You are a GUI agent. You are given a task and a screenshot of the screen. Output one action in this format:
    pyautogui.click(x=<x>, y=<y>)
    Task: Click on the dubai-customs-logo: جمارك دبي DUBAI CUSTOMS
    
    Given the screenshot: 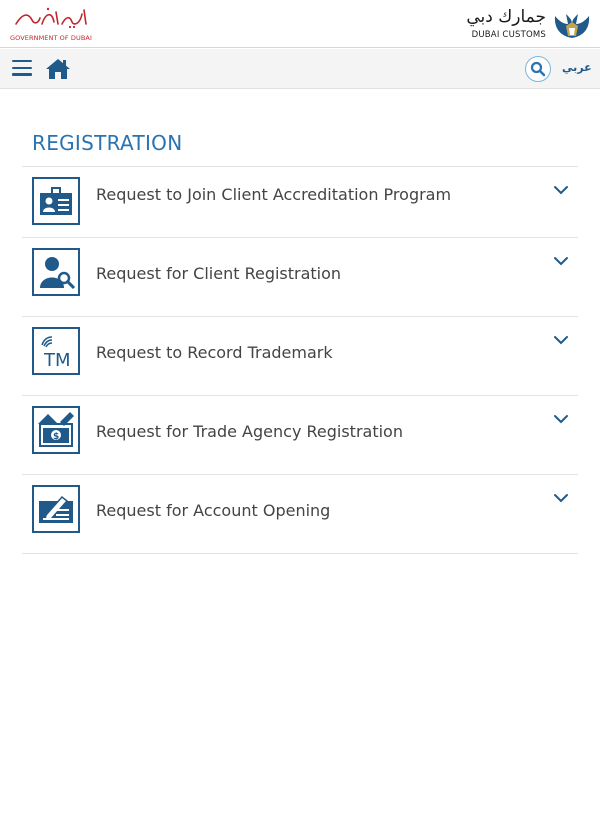 What is the action you would take?
    pyautogui.click(x=526, y=25)
    